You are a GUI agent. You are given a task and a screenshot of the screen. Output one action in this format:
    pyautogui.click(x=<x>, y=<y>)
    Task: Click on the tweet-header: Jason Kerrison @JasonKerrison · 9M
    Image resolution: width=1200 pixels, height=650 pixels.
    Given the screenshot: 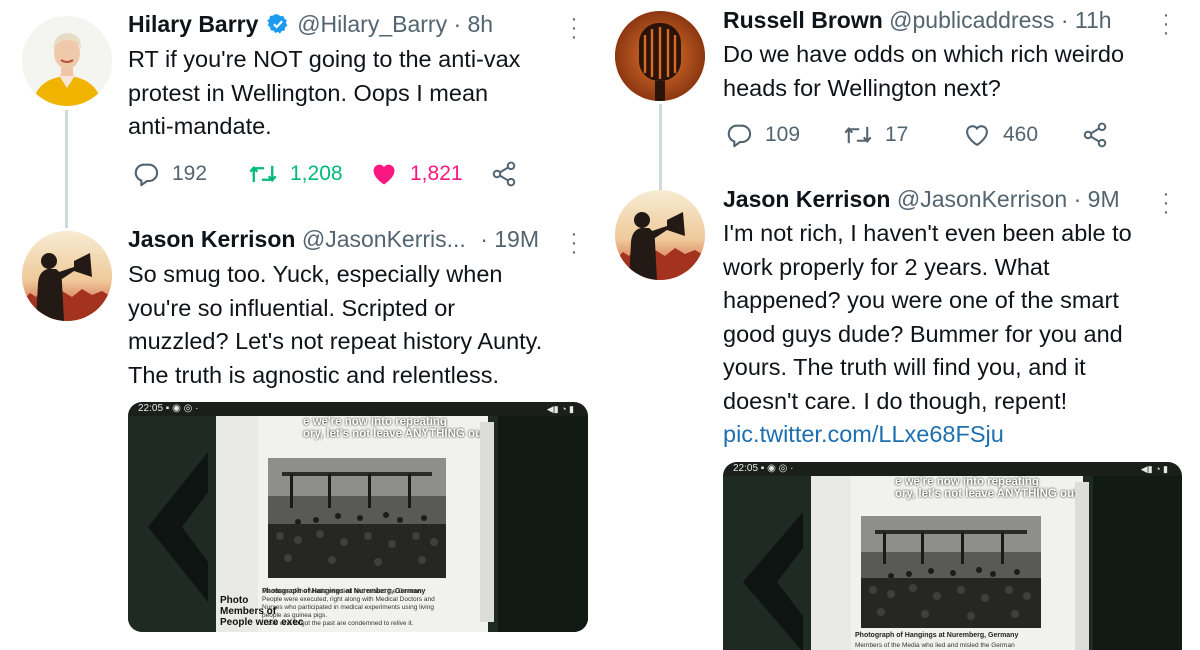 What is the action you would take?
    pyautogui.click(x=921, y=199)
    